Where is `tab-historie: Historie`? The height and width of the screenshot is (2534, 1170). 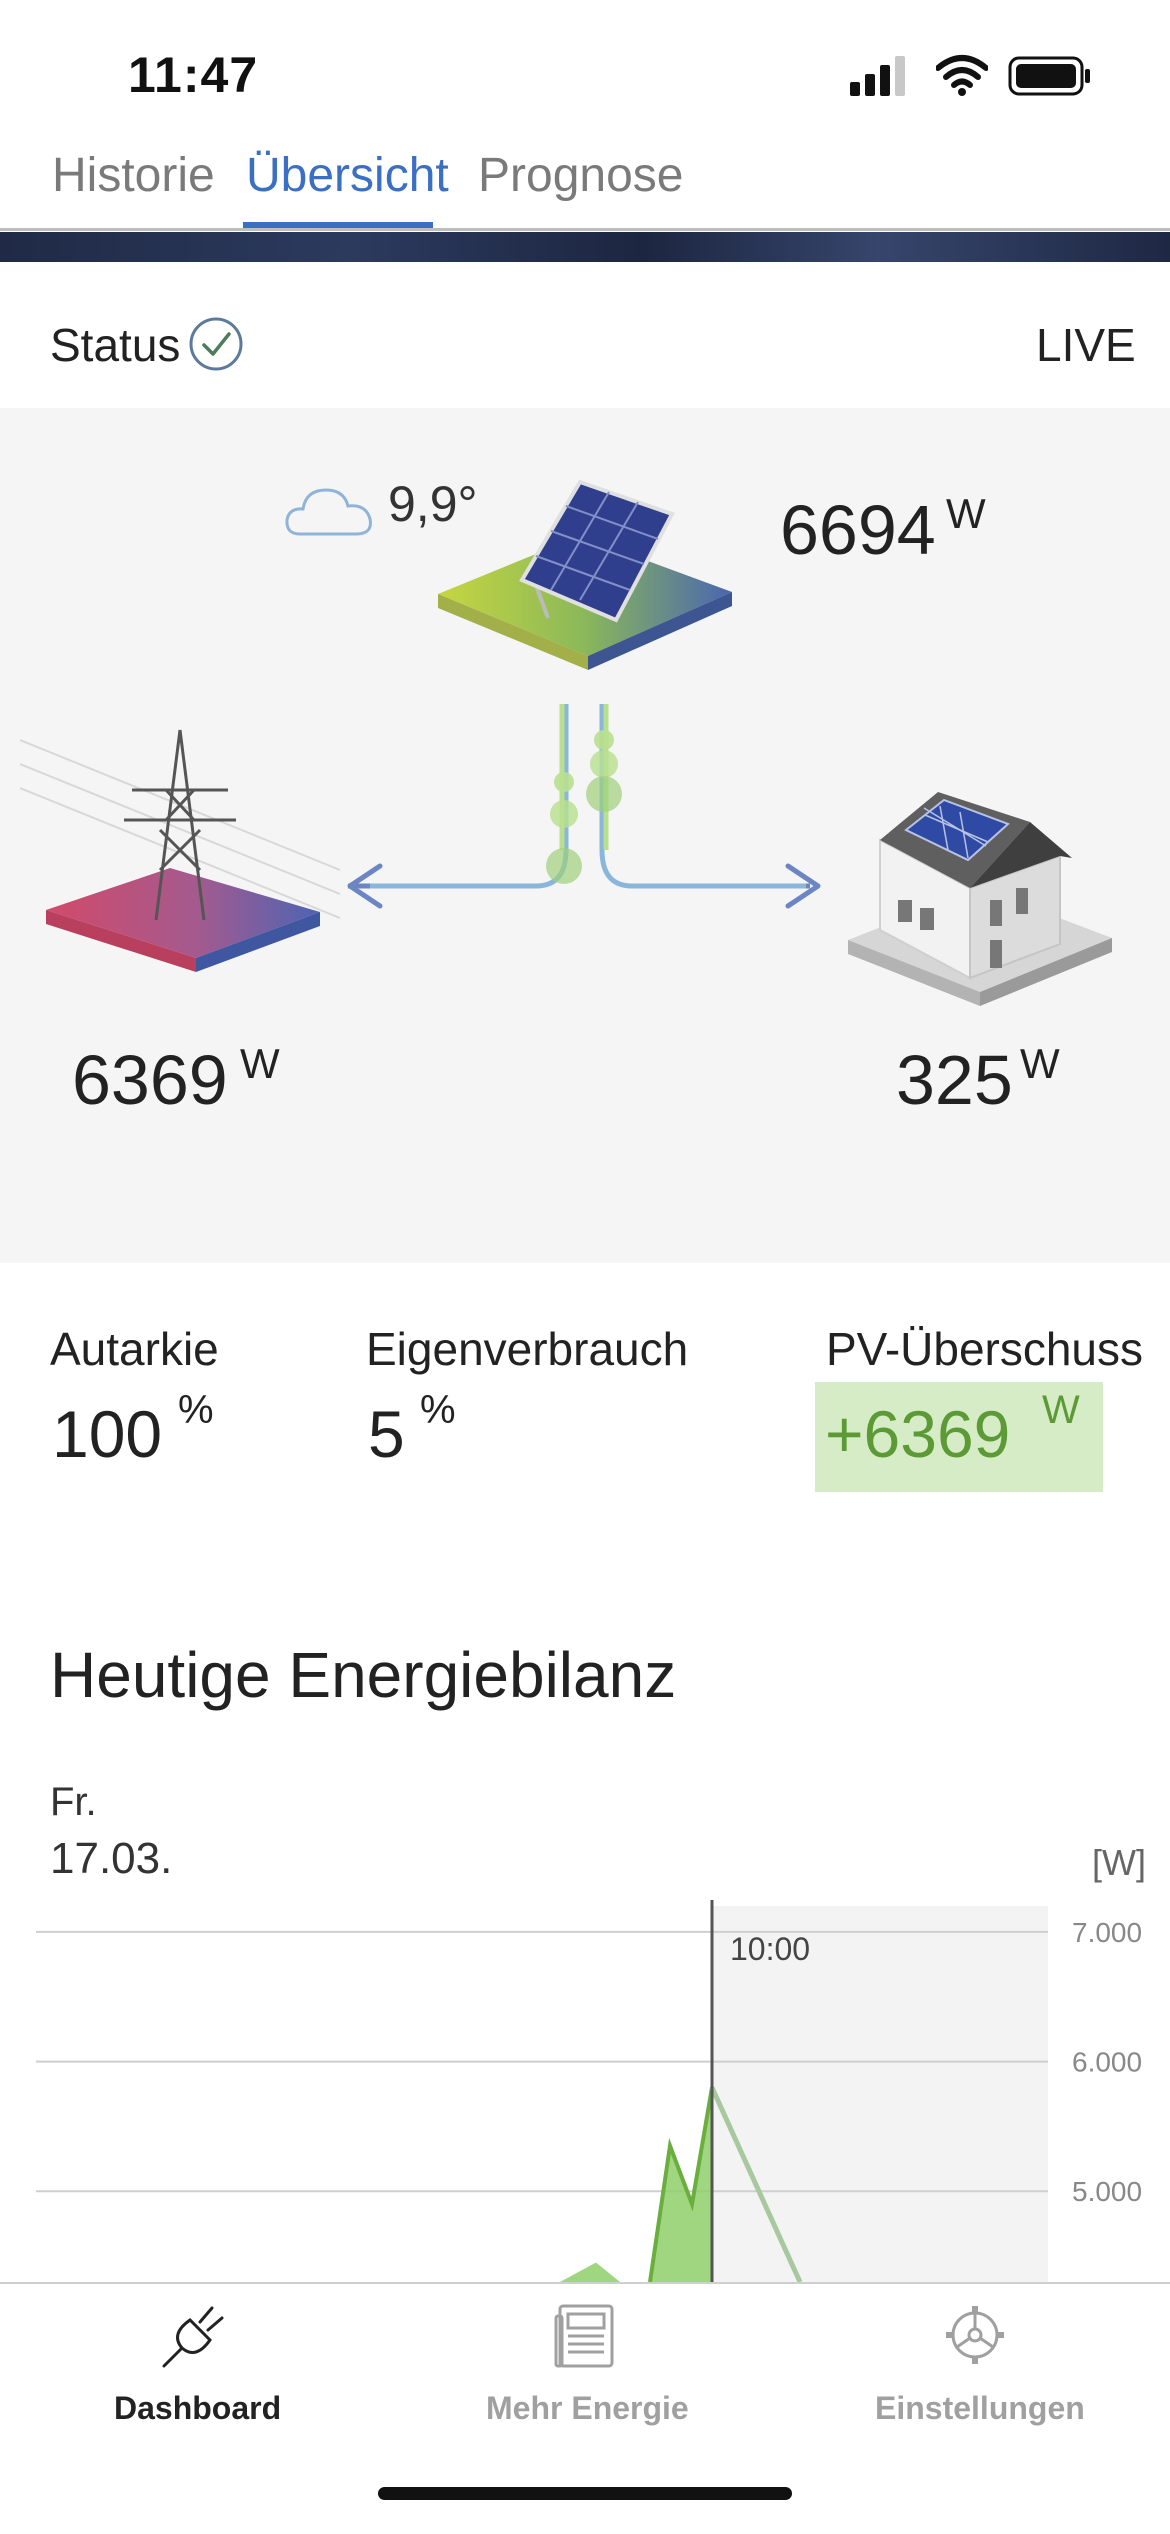 tab-historie: Historie is located at coordinates (133, 175).